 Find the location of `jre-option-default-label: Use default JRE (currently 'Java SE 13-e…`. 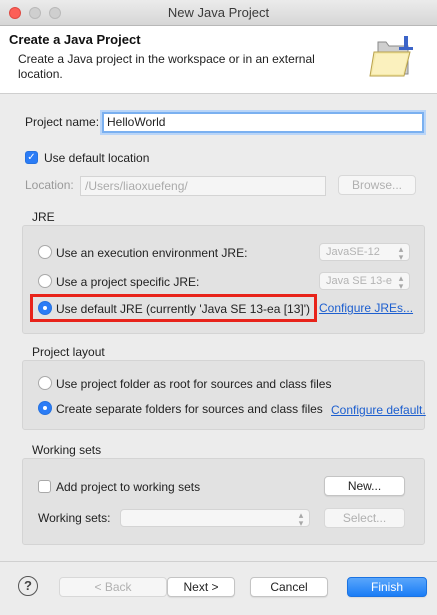

jre-option-default-label: Use default JRE (currently 'Java SE 13-e… is located at coordinates (183, 309).